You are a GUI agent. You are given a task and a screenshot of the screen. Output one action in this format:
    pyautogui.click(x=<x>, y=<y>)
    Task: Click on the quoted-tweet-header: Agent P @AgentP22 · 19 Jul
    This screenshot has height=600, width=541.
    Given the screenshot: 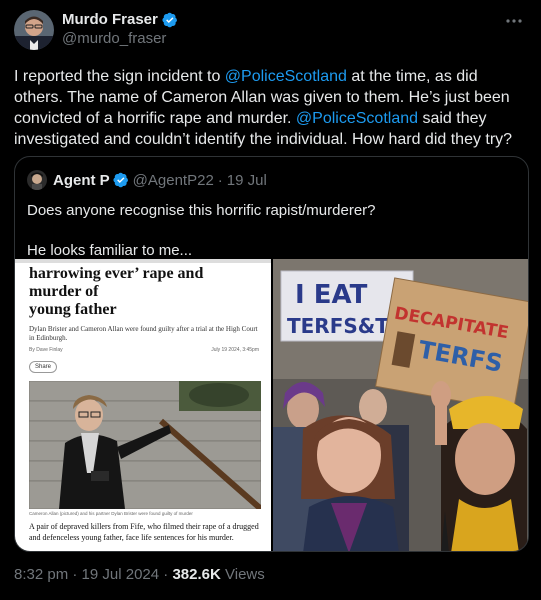 What is the action you would take?
    pyautogui.click(x=271, y=174)
    